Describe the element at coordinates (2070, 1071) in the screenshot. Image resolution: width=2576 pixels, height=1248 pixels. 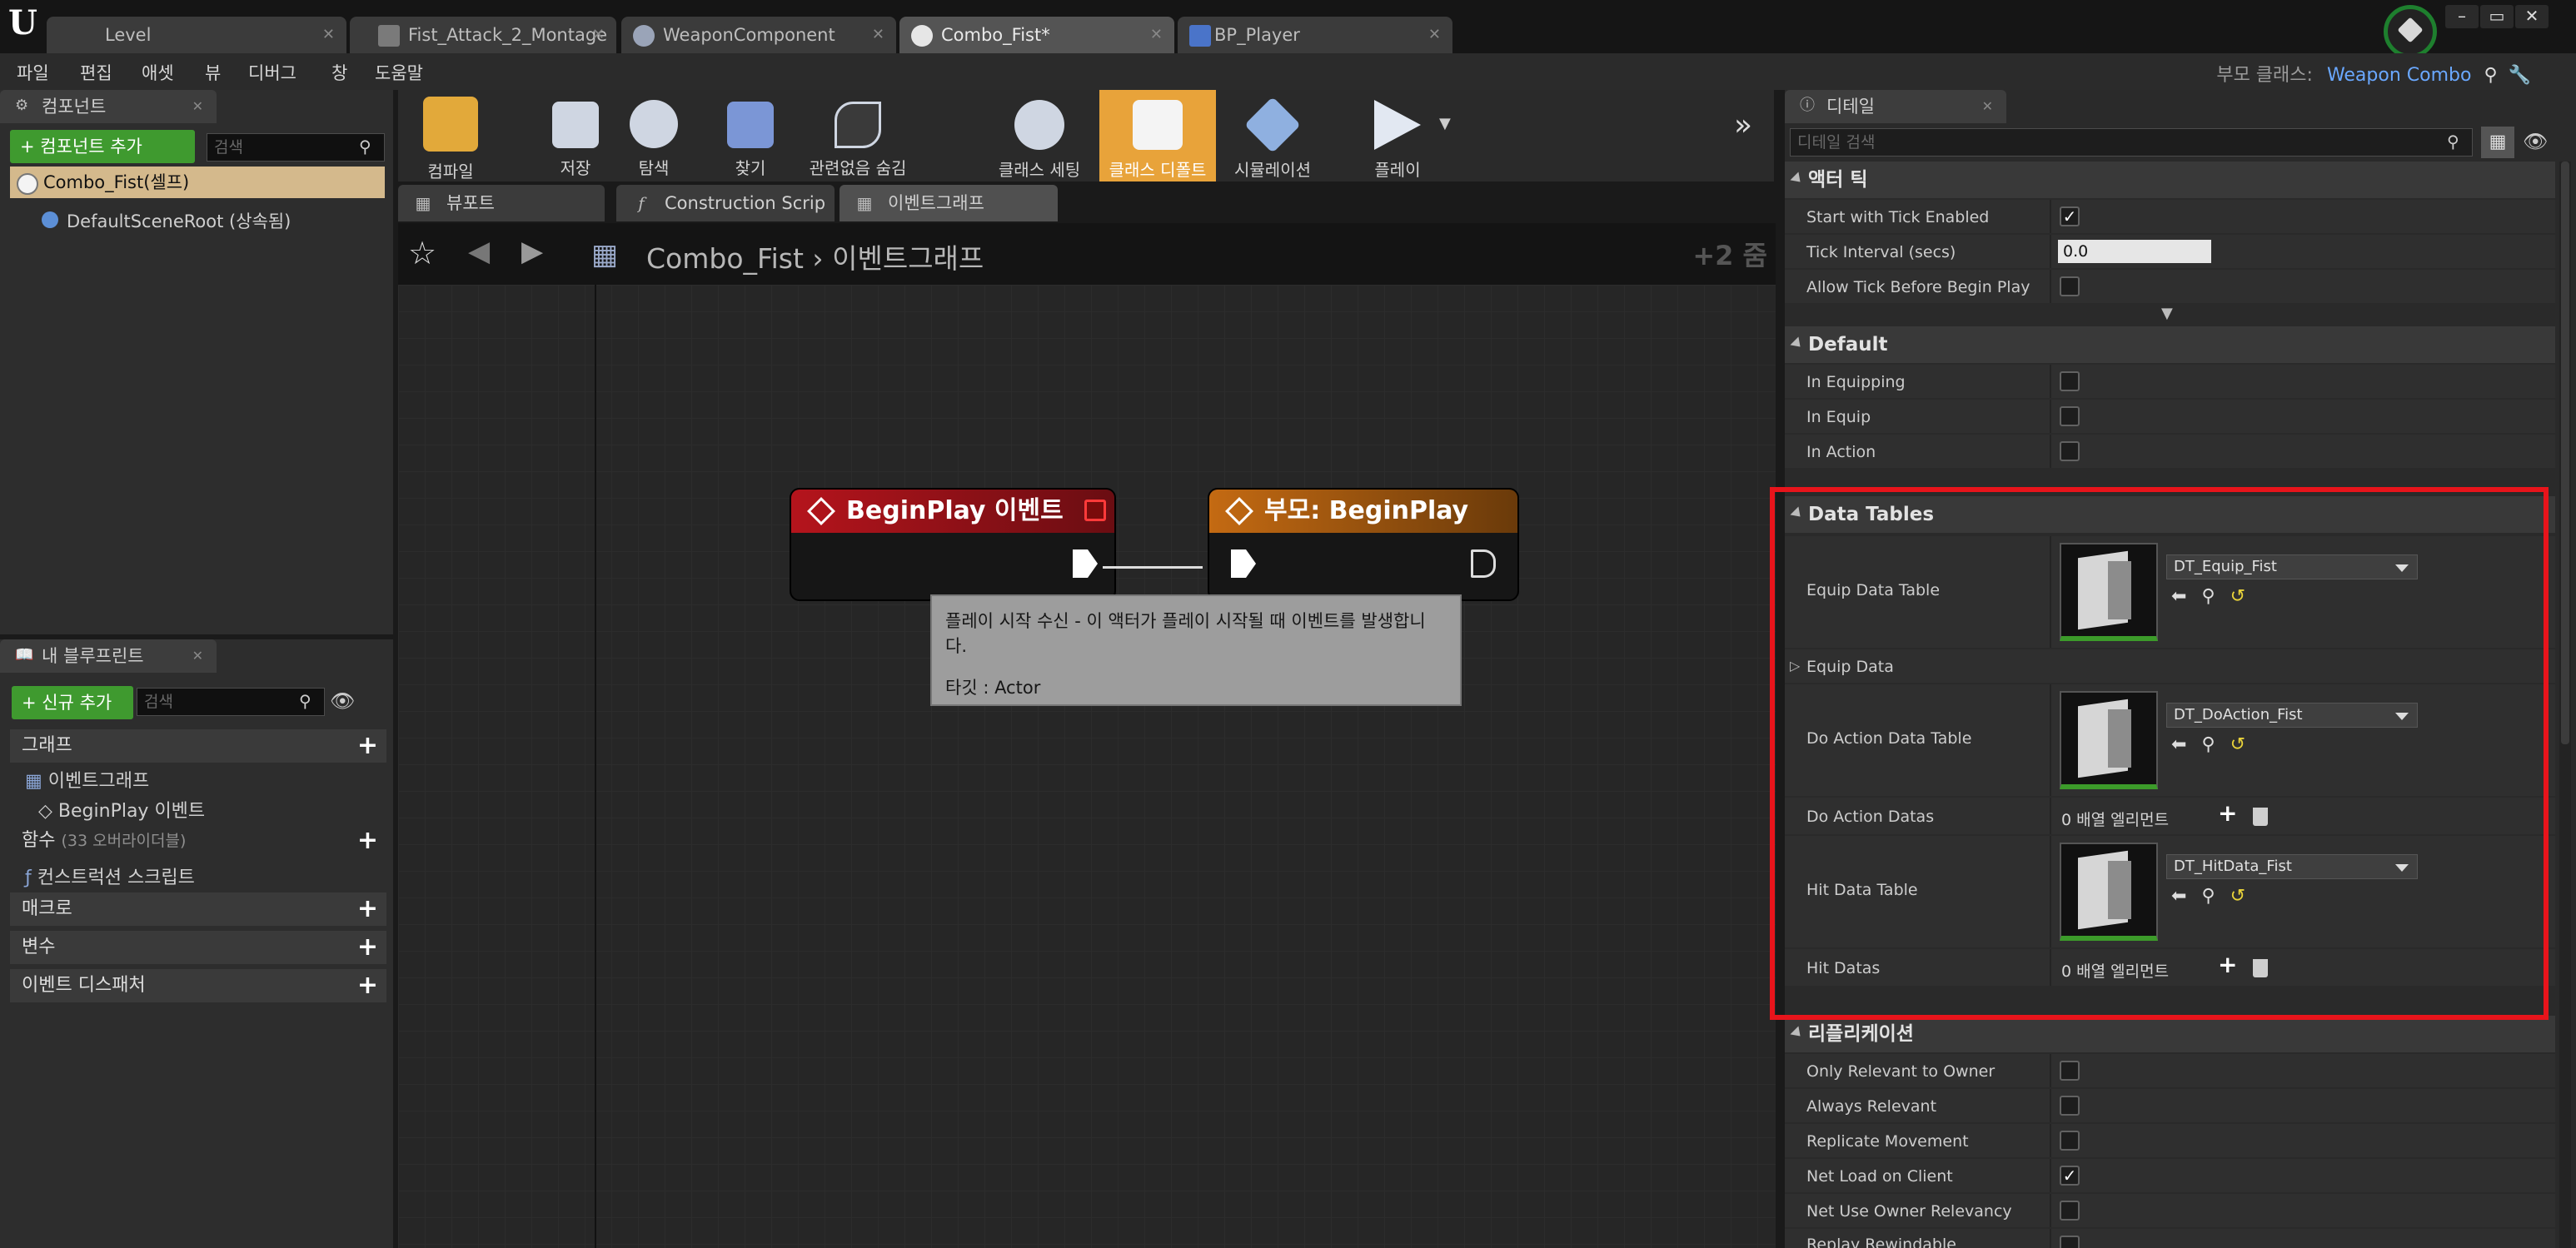
I see `only-relevant-checkbox` at that location.